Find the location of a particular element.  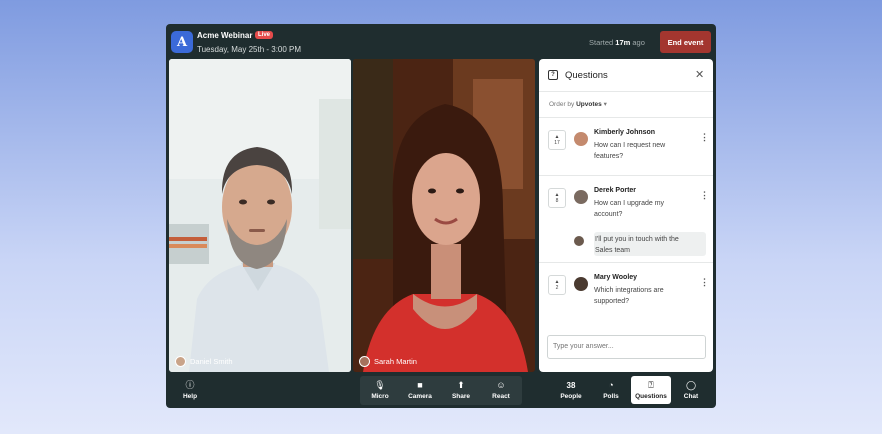

help-button: ⓘ Help is located at coordinates (190, 390).